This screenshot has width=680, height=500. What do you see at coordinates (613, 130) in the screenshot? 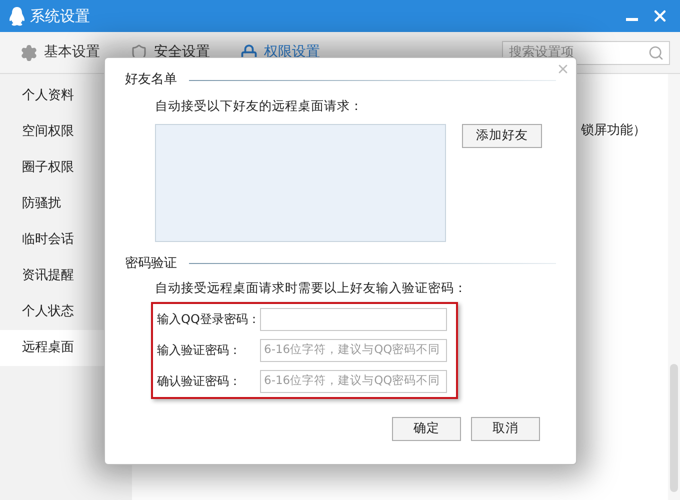
I see `content-text: 锁屏功能）` at bounding box center [613, 130].